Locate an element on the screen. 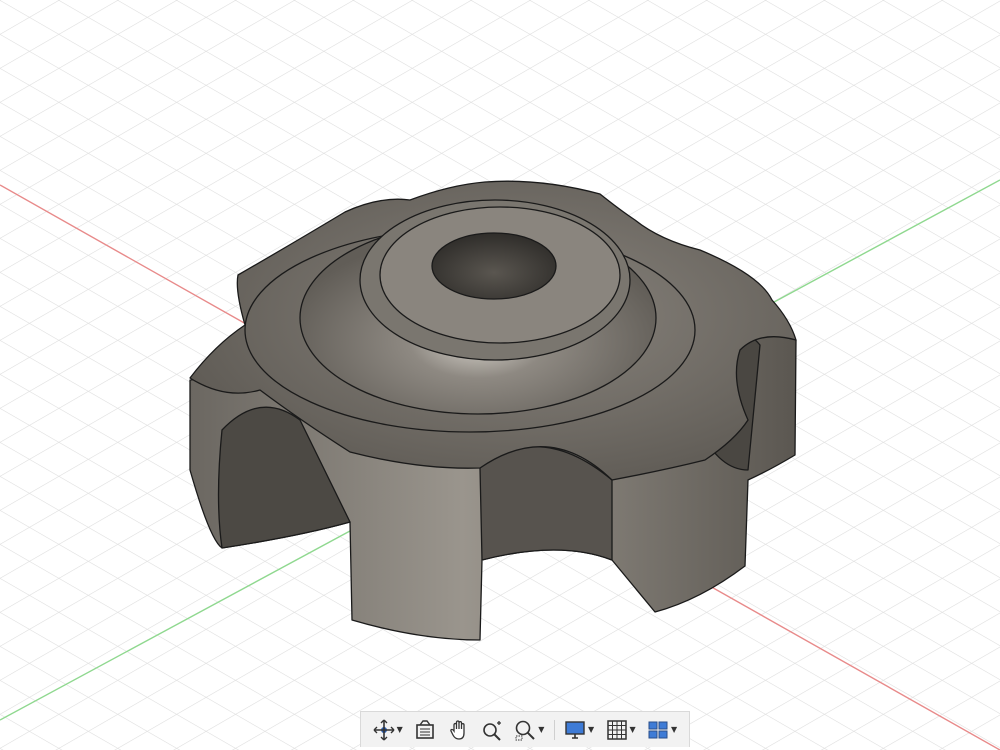 The width and height of the screenshot is (1000, 750). navigation-toolbar: ▼ ▼ ▼ ▼ ▼ is located at coordinates (525, 729).